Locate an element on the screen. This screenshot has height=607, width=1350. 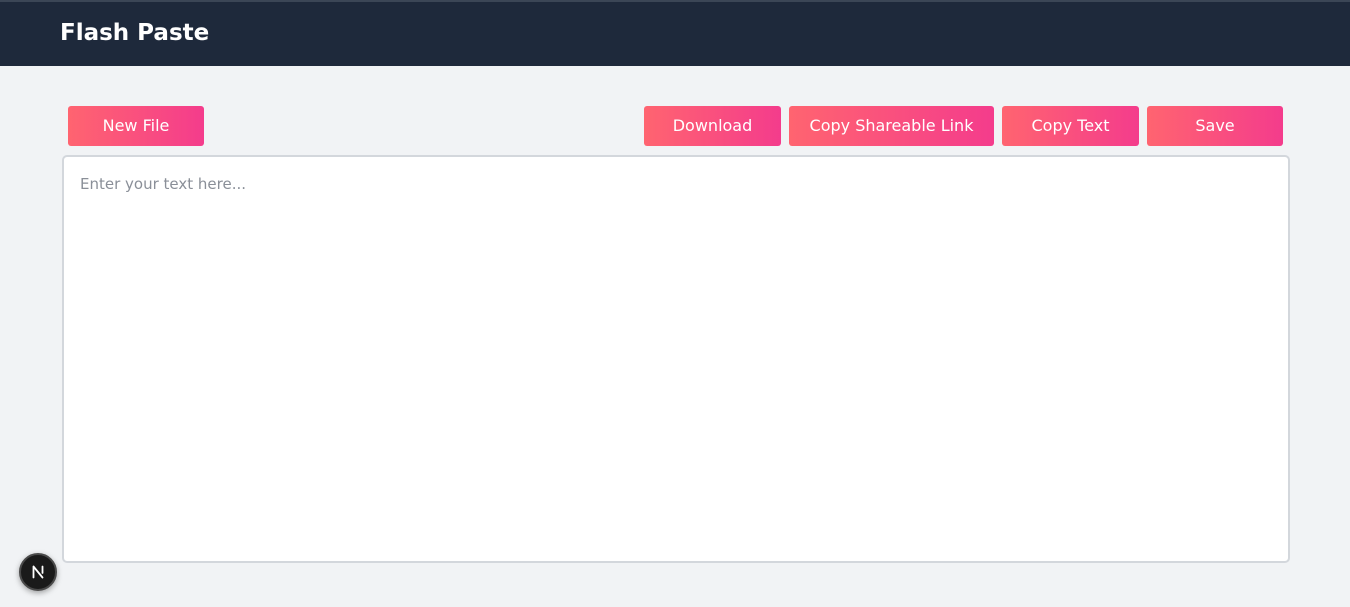
app-title: Flash Paste is located at coordinates (135, 33).